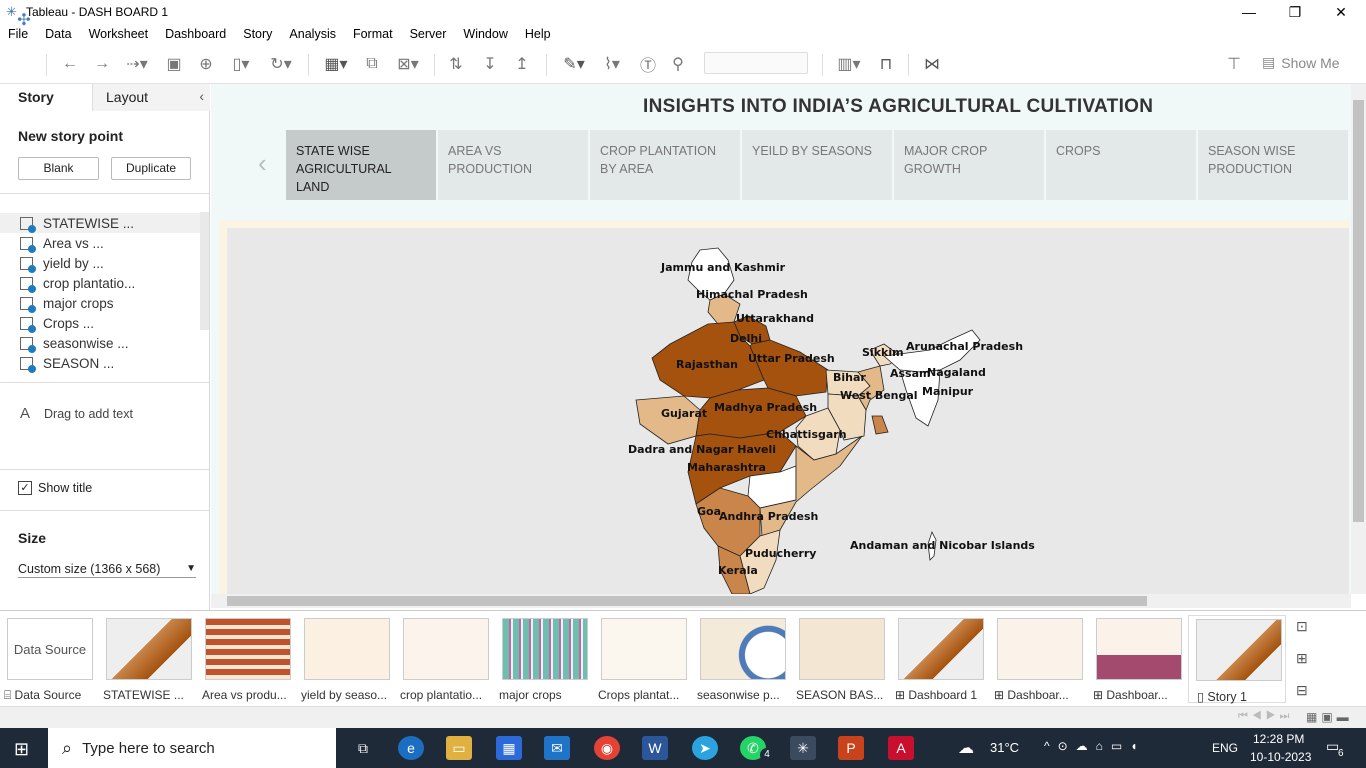 The image size is (1366, 768). Describe the element at coordinates (803, 748) in the screenshot. I see `tableau-taskbar-icon: ✳` at that location.